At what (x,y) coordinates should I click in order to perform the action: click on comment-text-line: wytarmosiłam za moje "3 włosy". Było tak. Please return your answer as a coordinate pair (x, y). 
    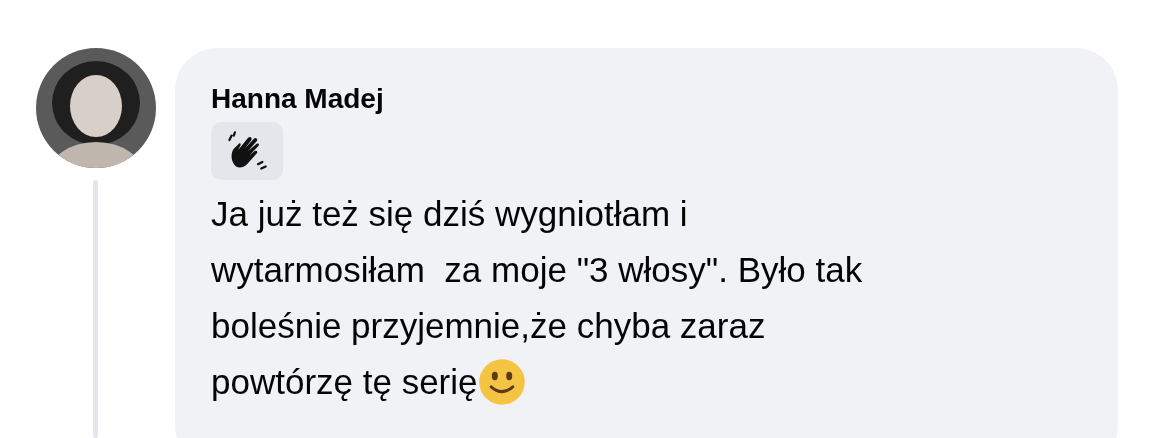
    Looking at the image, I should click on (537, 270).